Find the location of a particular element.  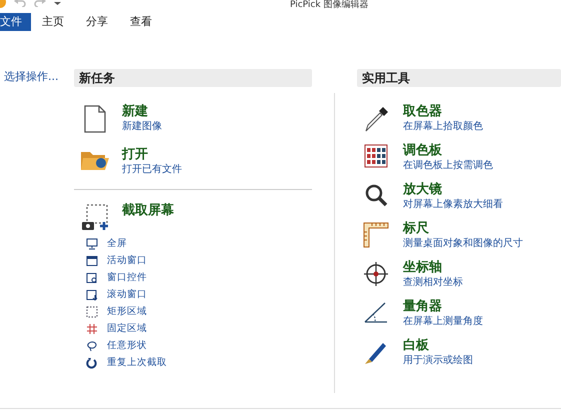

capture-option: 滚动窗口 is located at coordinates (127, 295).